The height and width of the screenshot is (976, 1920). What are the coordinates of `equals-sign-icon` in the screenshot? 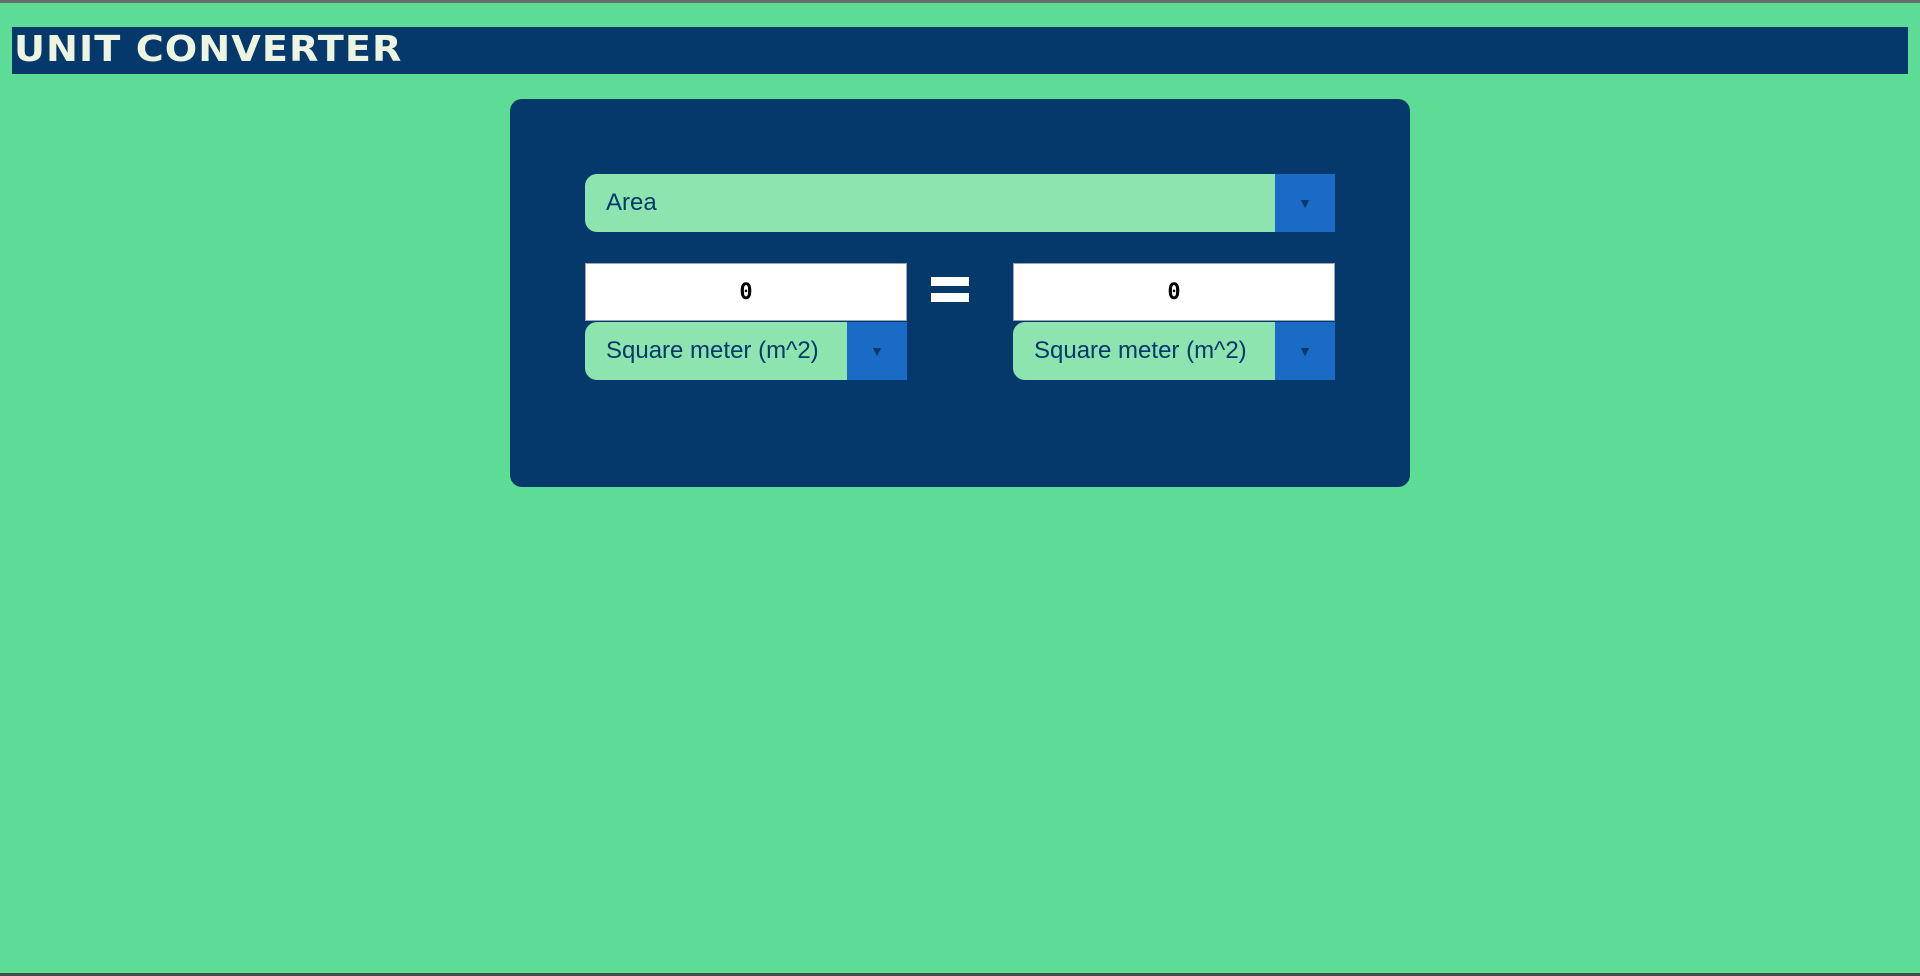 It's located at (950, 293).